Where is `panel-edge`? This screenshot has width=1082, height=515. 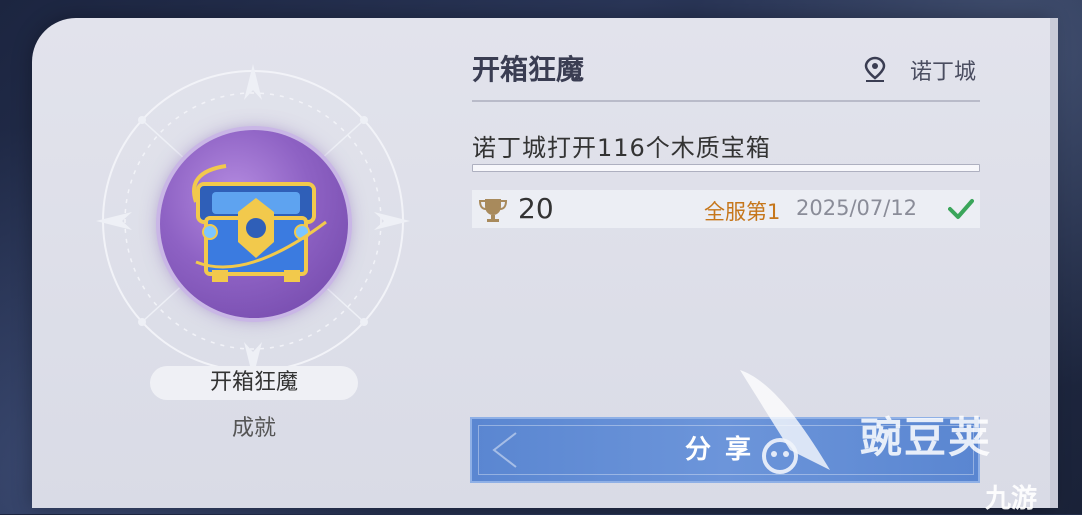
panel-edge is located at coordinates (1054, 263).